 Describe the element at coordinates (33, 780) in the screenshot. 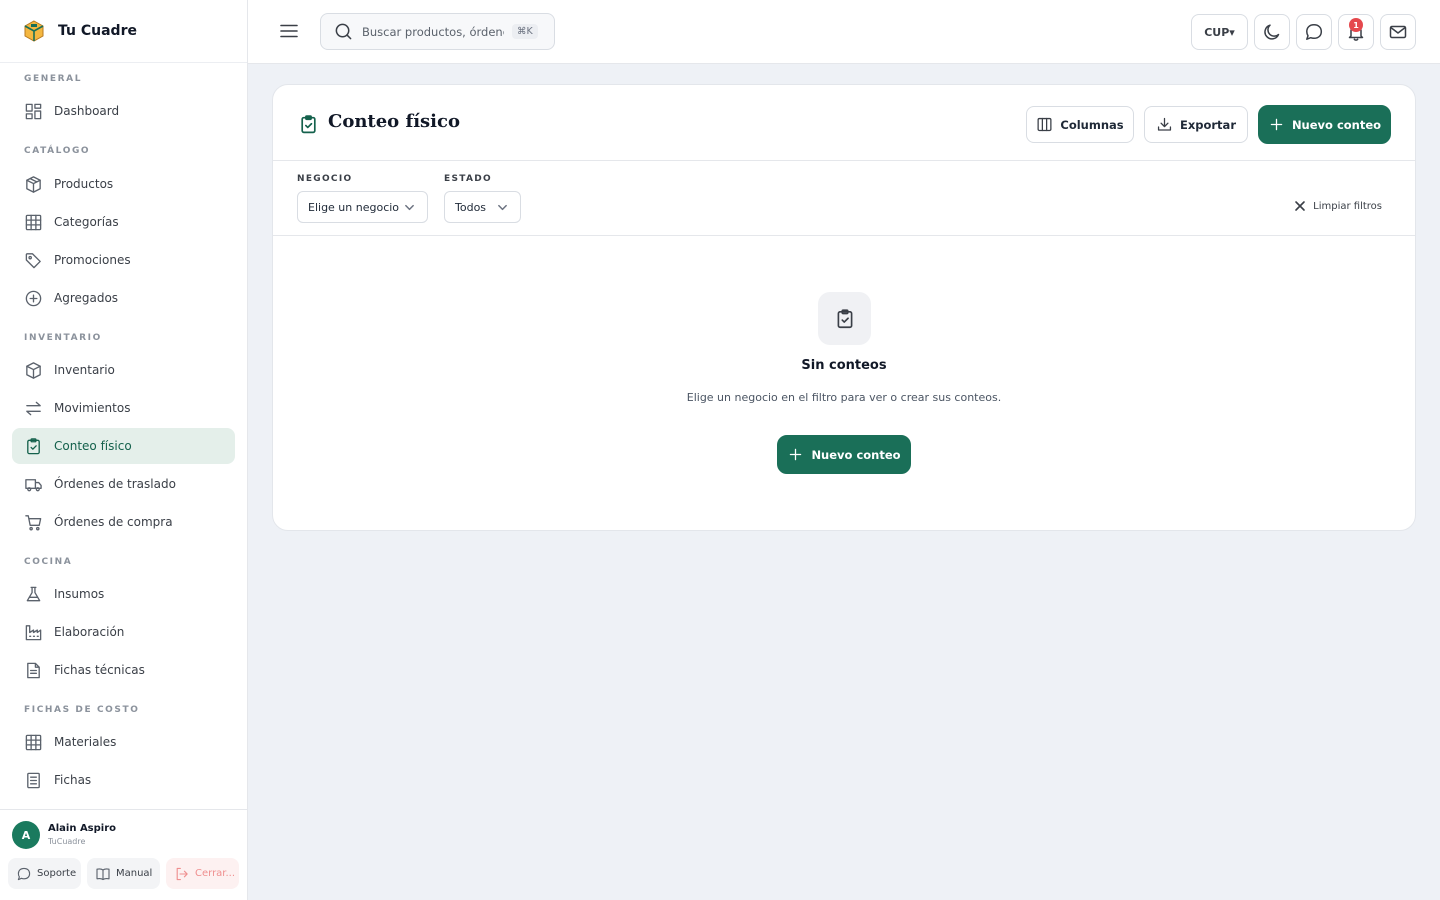

I see `list-document-icon` at that location.